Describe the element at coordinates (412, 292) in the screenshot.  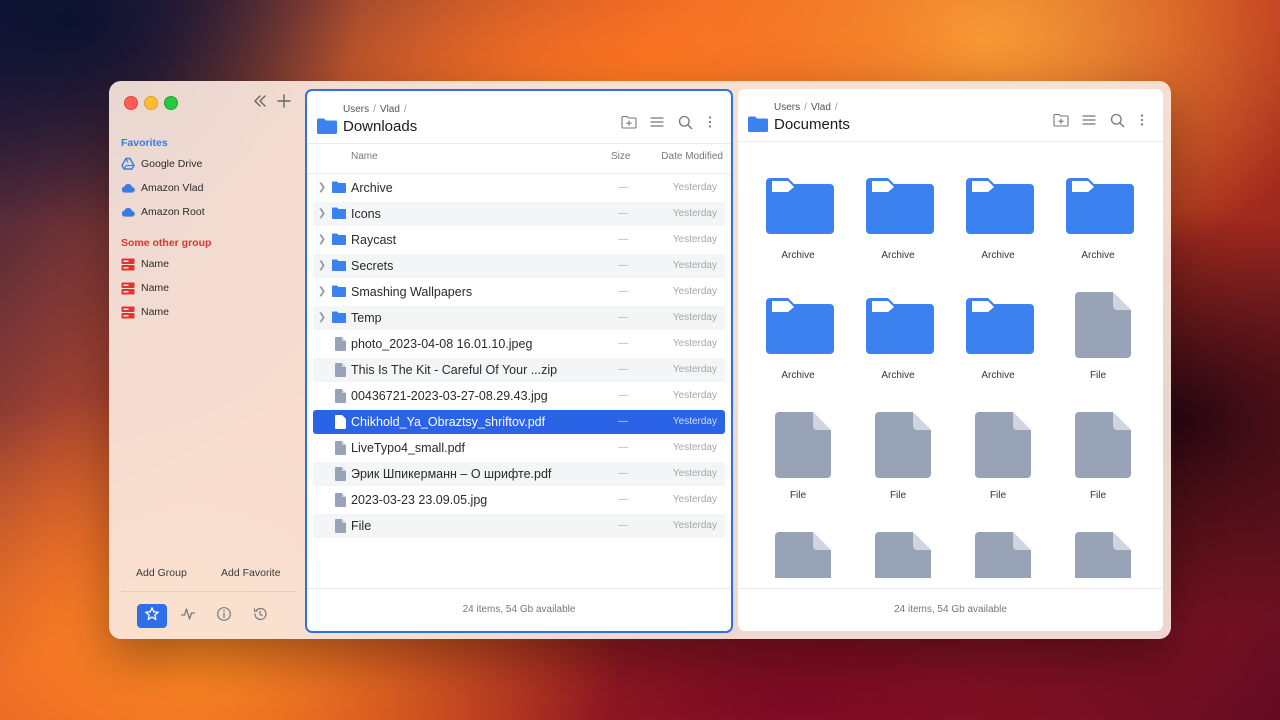
I see `file-name: Smashing Wallpapers` at that location.